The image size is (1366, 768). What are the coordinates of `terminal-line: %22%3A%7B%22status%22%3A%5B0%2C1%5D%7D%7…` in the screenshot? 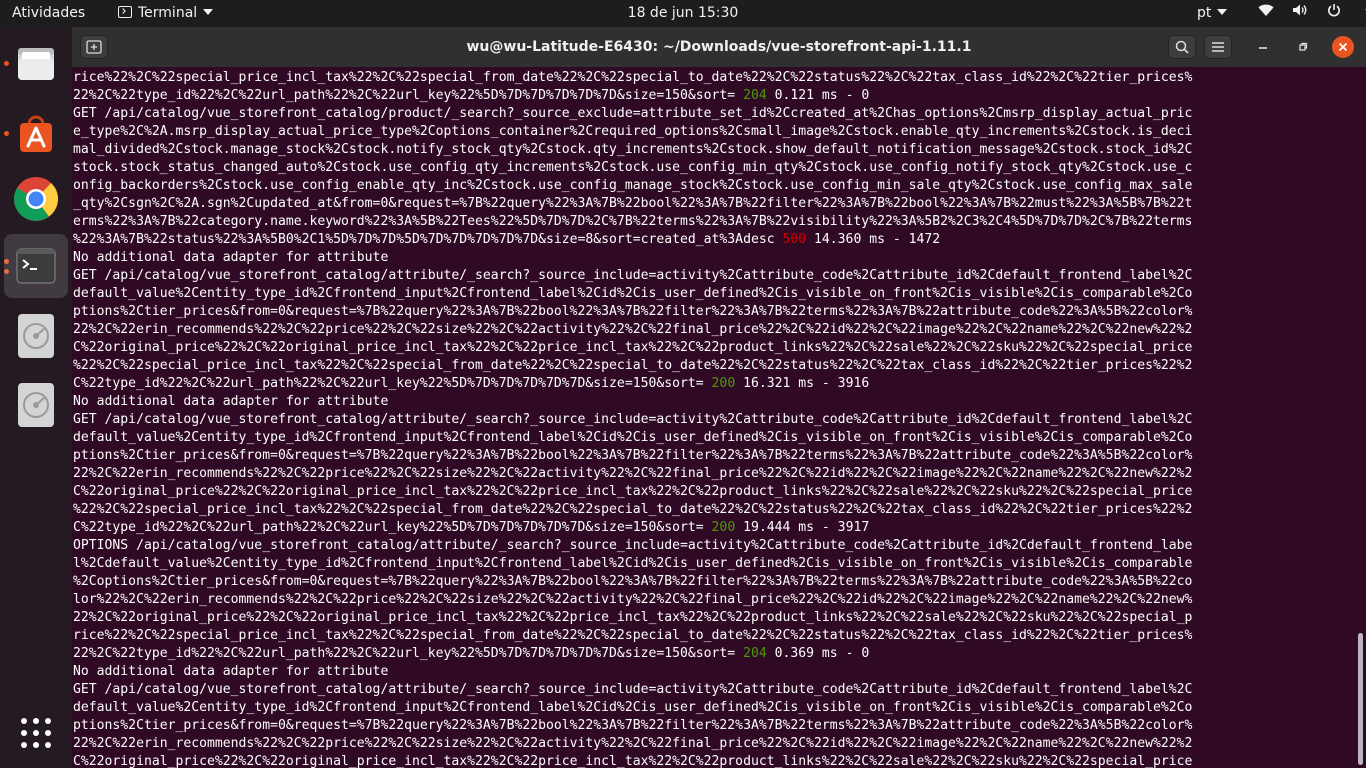 It's located at (713, 240).